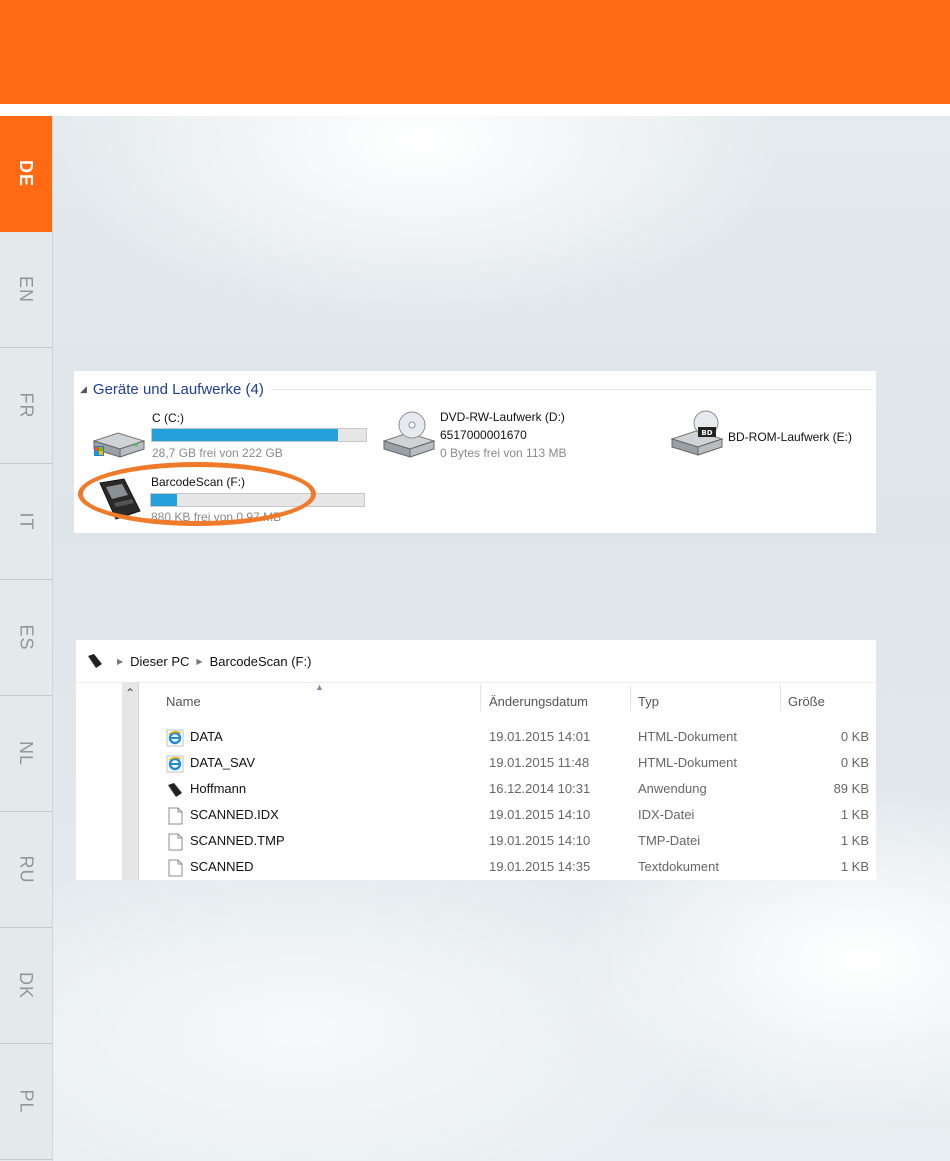 The height and width of the screenshot is (1161, 950). I want to click on file-row: Hoffmann 16.12.2014 10:31 Anwendung 89 KB, so click(521, 790).